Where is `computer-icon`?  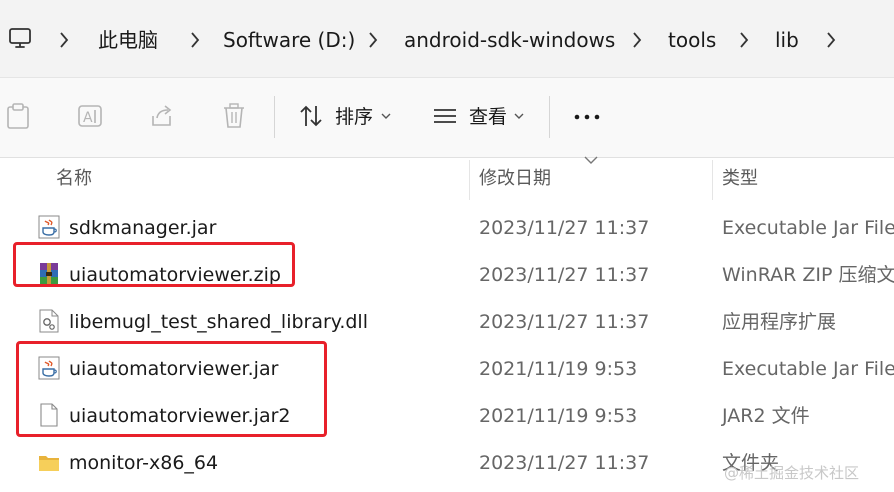 computer-icon is located at coordinates (20, 38).